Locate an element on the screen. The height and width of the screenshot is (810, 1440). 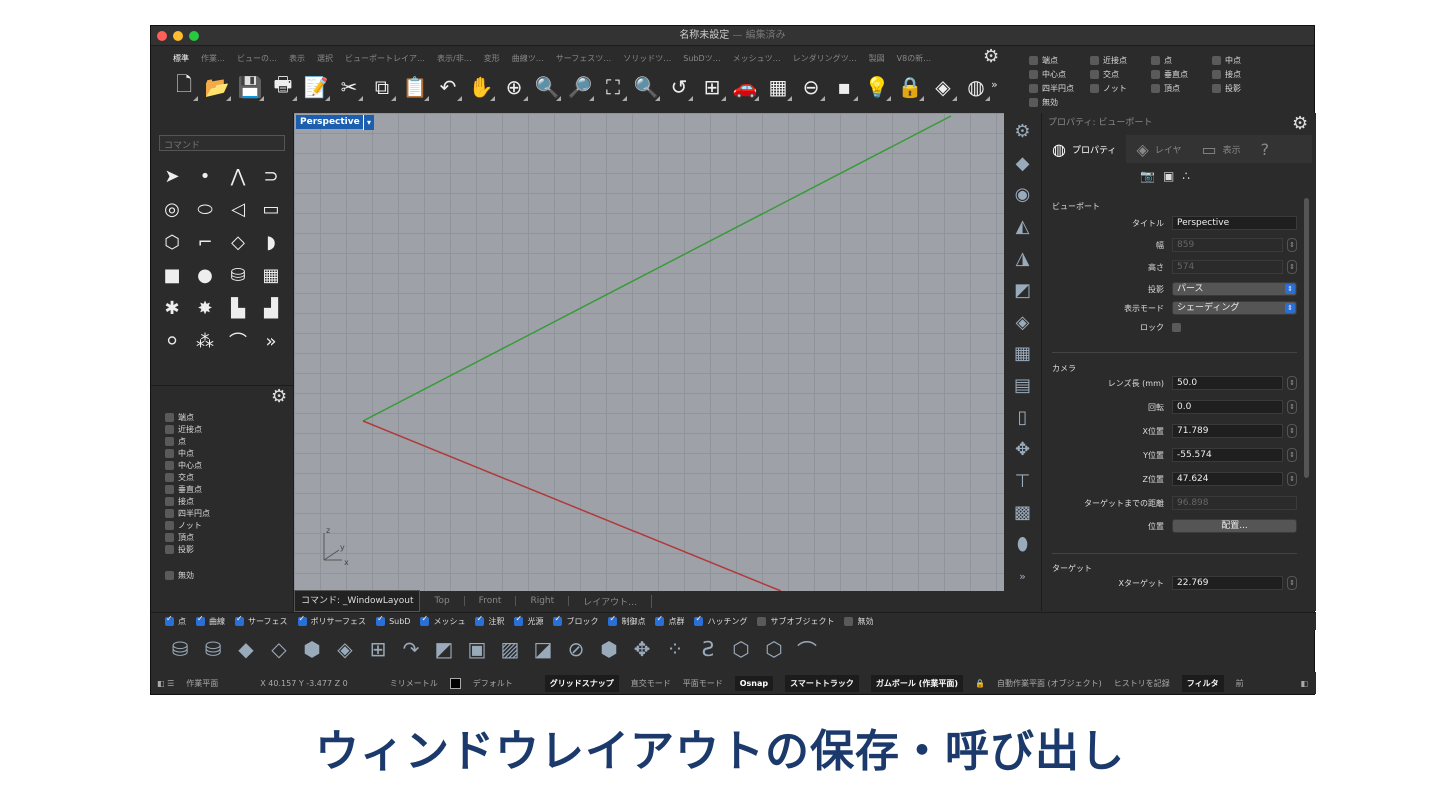
osnap-11: 投影 is located at coordinates (1242, 88).